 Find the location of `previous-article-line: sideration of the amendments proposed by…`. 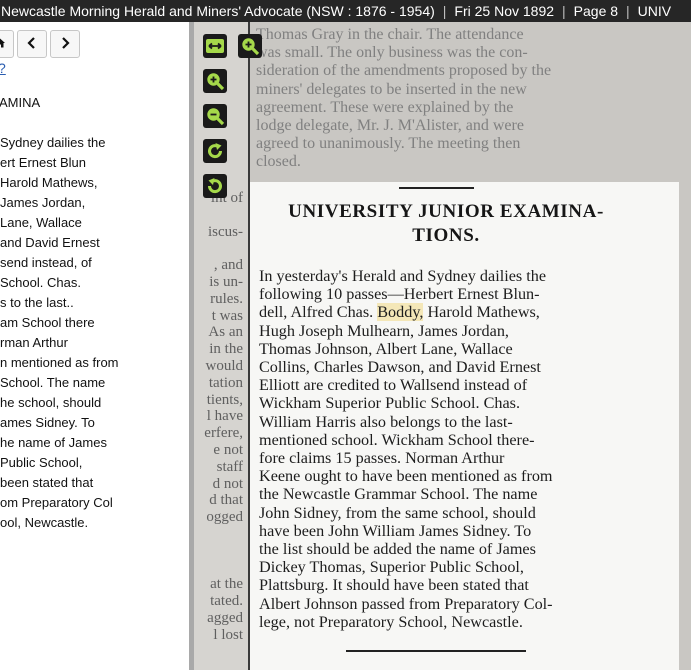

previous-article-line: sideration of the amendments proposed by… is located at coordinates (404, 71).